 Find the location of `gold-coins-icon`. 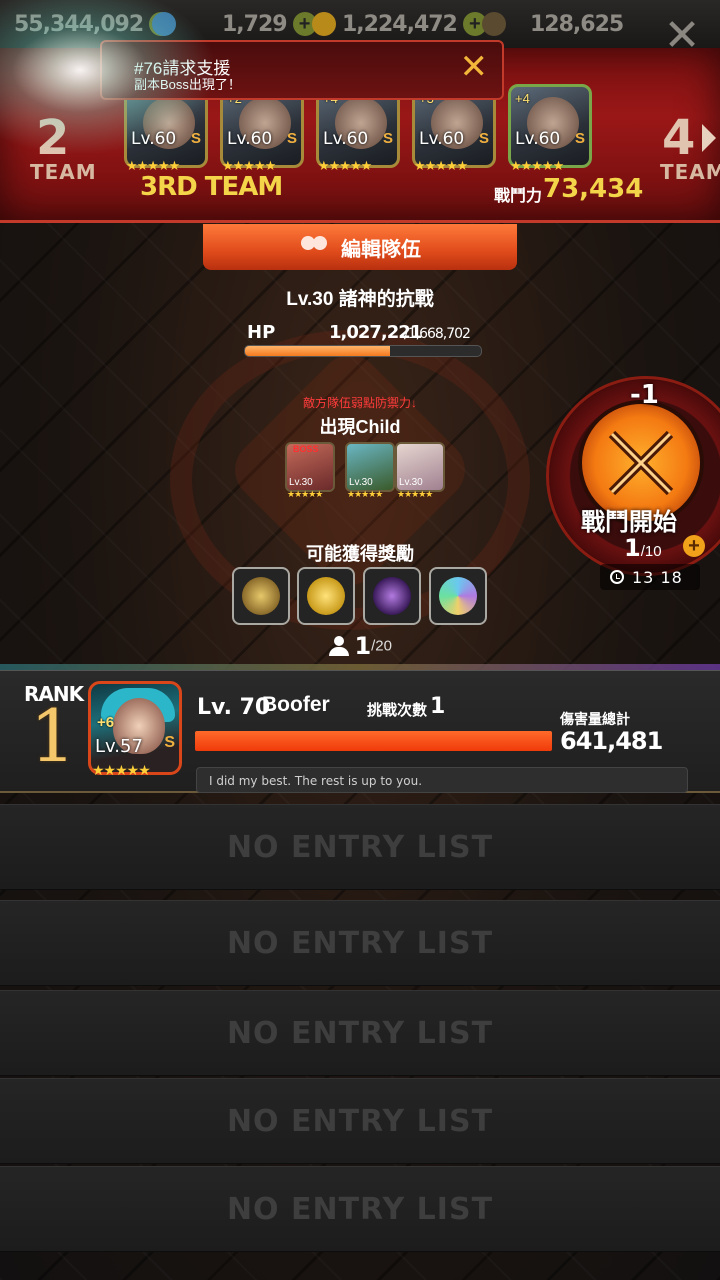

gold-coins-icon is located at coordinates (326, 596).